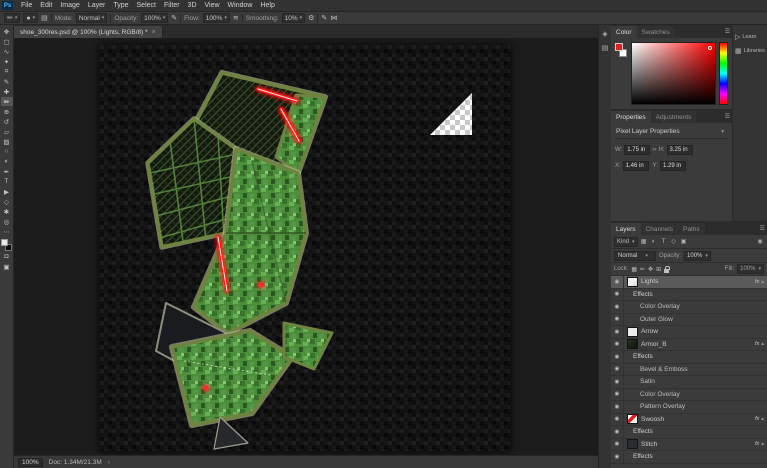 This screenshot has width=767, height=468. I want to click on lock-all-icon, so click(667, 269).